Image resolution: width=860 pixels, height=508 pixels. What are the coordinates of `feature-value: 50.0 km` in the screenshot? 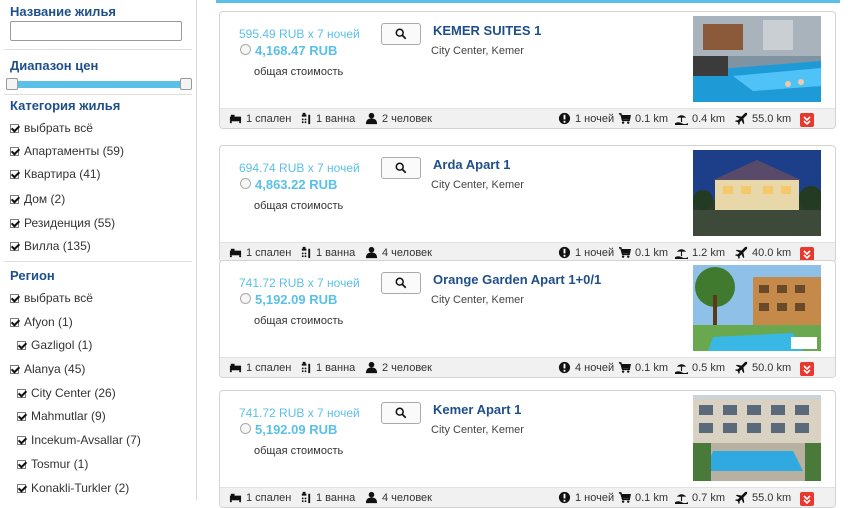 It's located at (772, 367).